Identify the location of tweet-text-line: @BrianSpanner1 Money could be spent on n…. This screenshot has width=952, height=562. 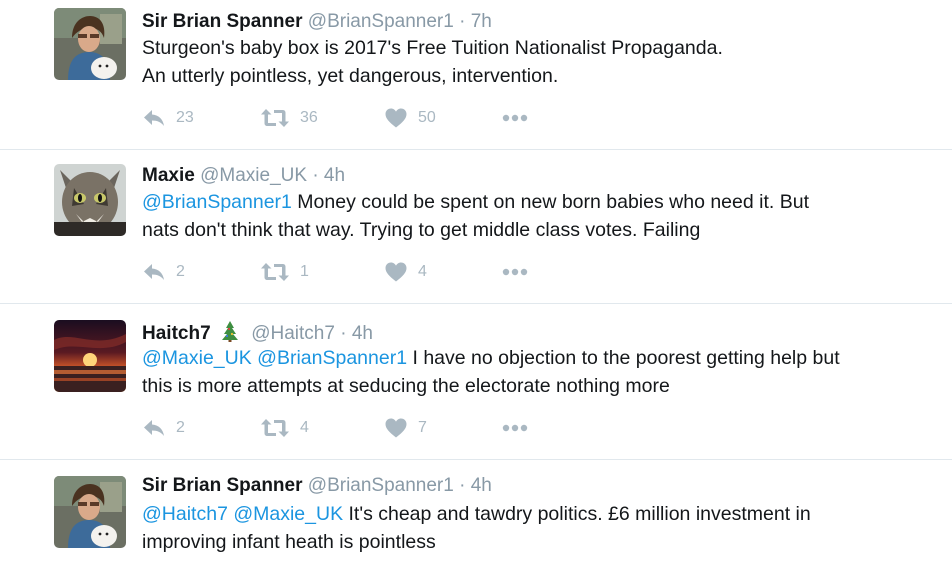
(475, 202).